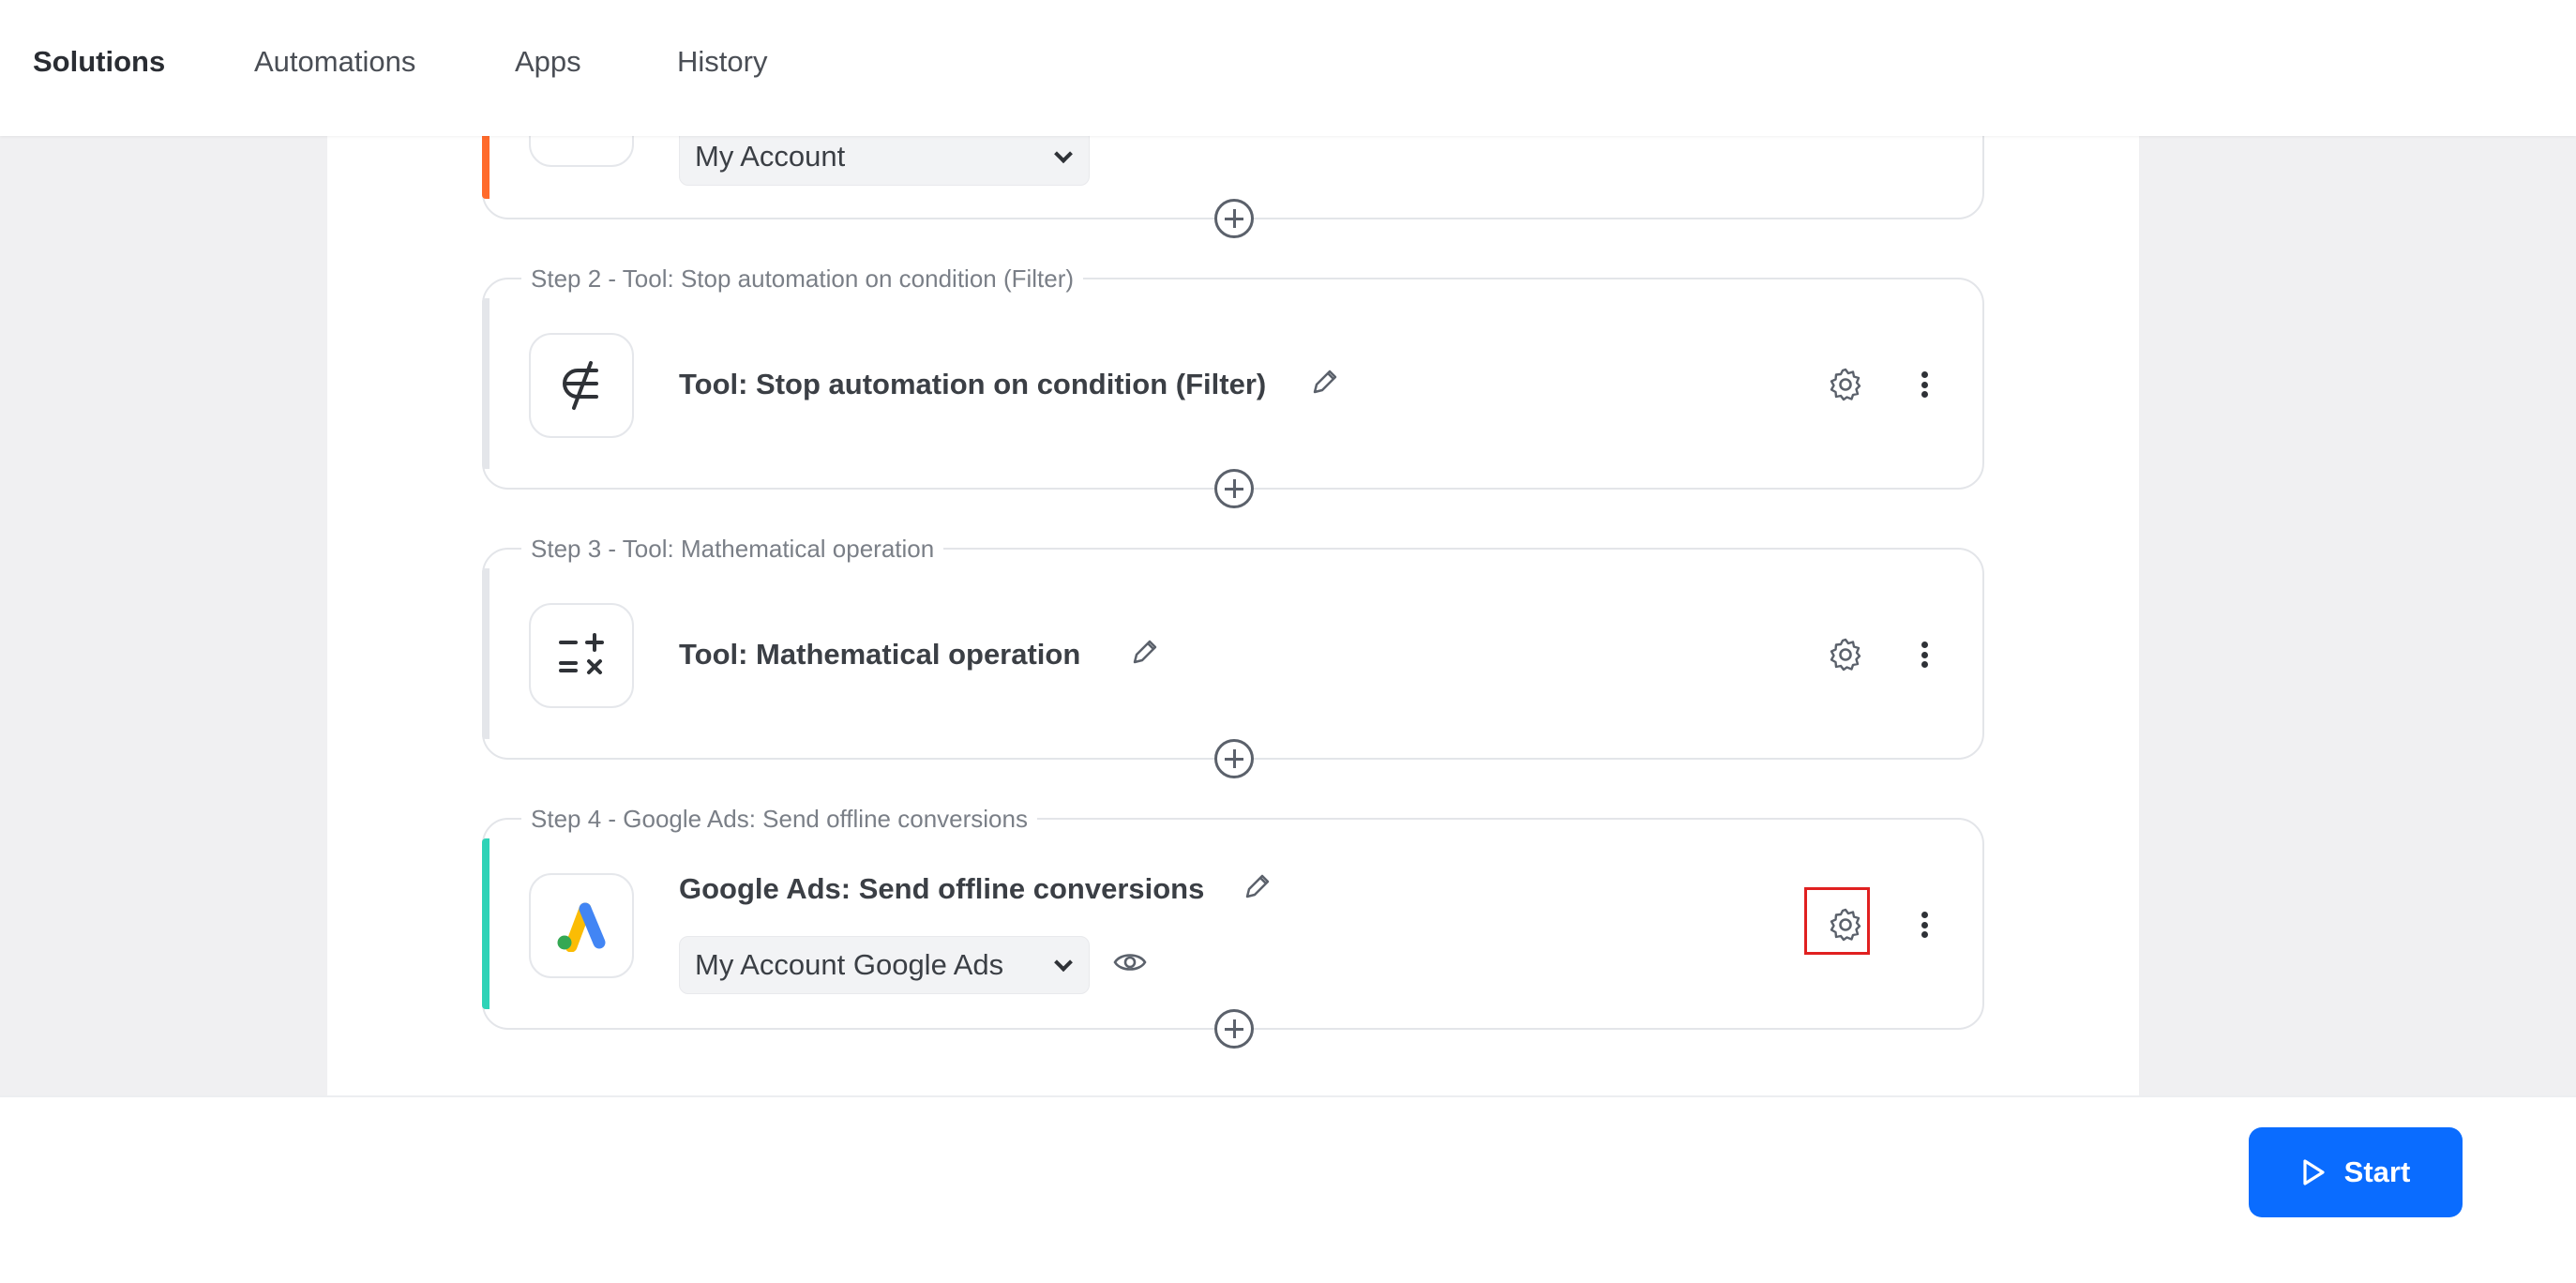 This screenshot has width=2576, height=1283. I want to click on eye-preview-icon, so click(1130, 962).